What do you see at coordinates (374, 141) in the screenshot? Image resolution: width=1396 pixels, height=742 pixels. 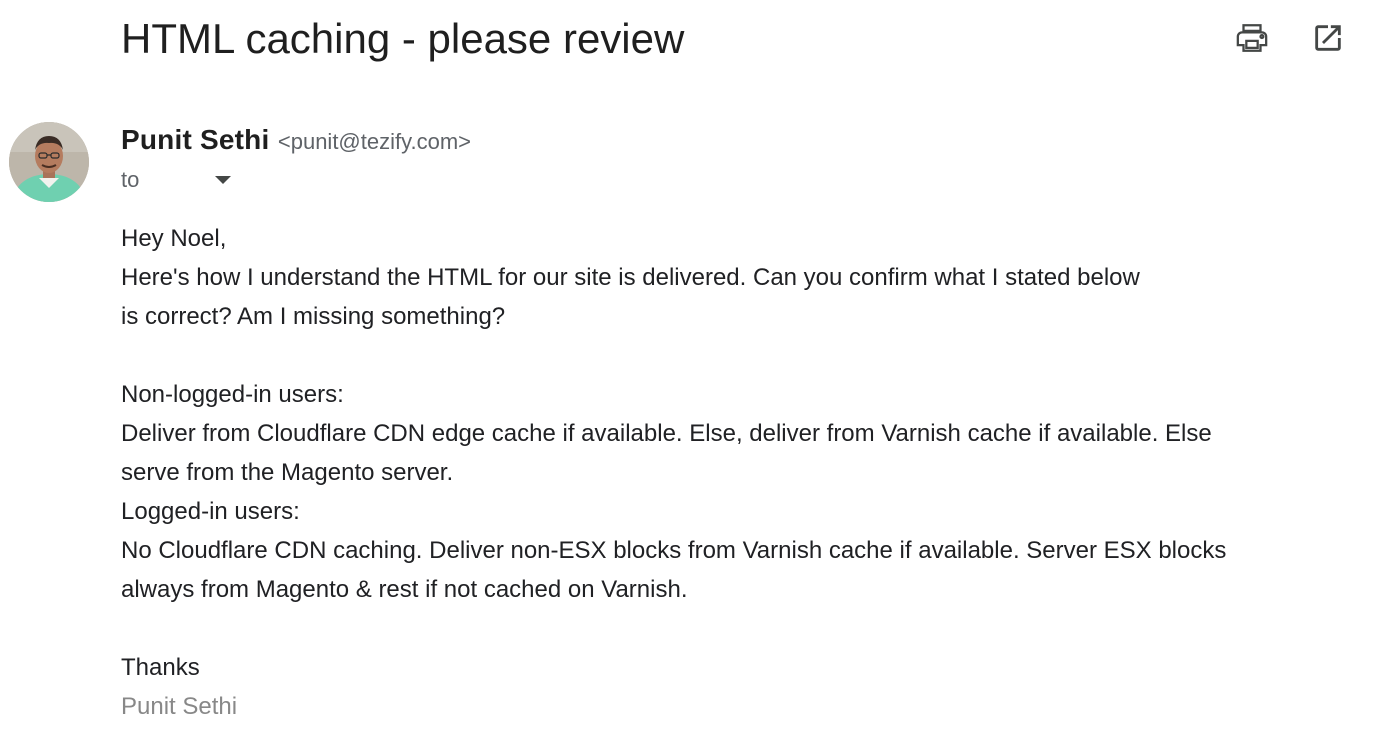 I see `sender-email: <punit@tezify.com>` at bounding box center [374, 141].